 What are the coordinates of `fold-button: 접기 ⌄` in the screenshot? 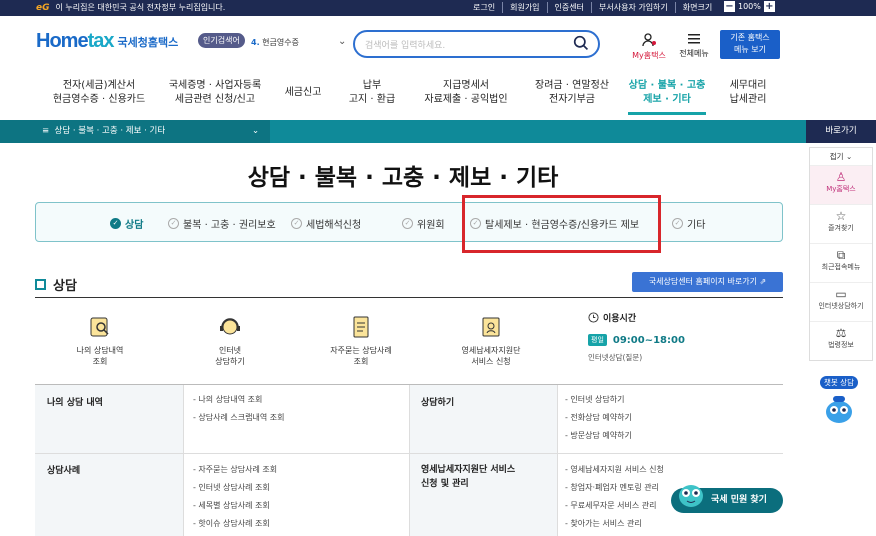 It's located at (841, 157).